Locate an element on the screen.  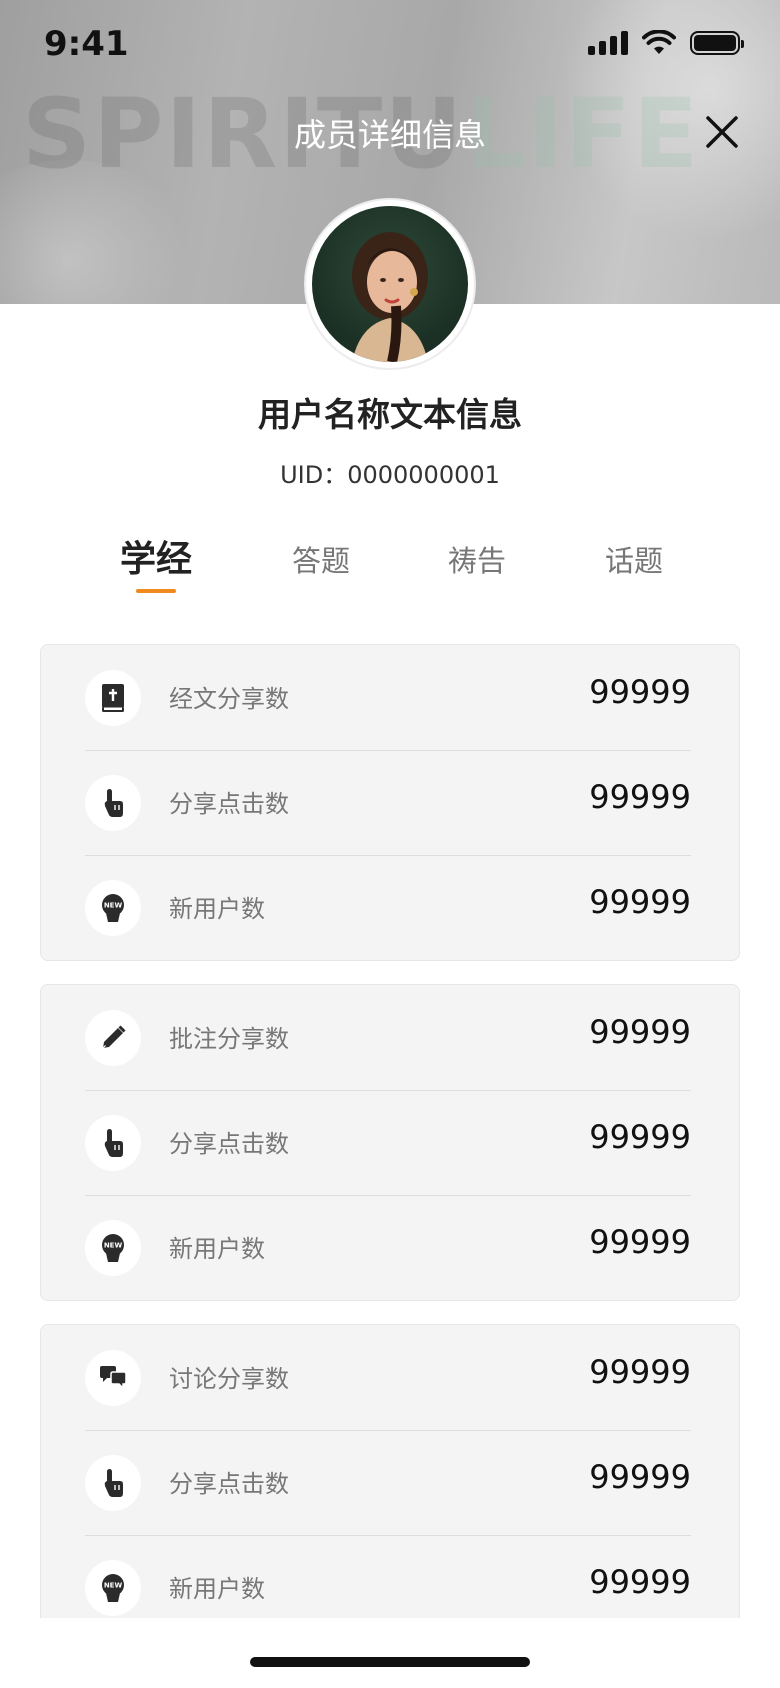
avatar-photo is located at coordinates (390, 284).